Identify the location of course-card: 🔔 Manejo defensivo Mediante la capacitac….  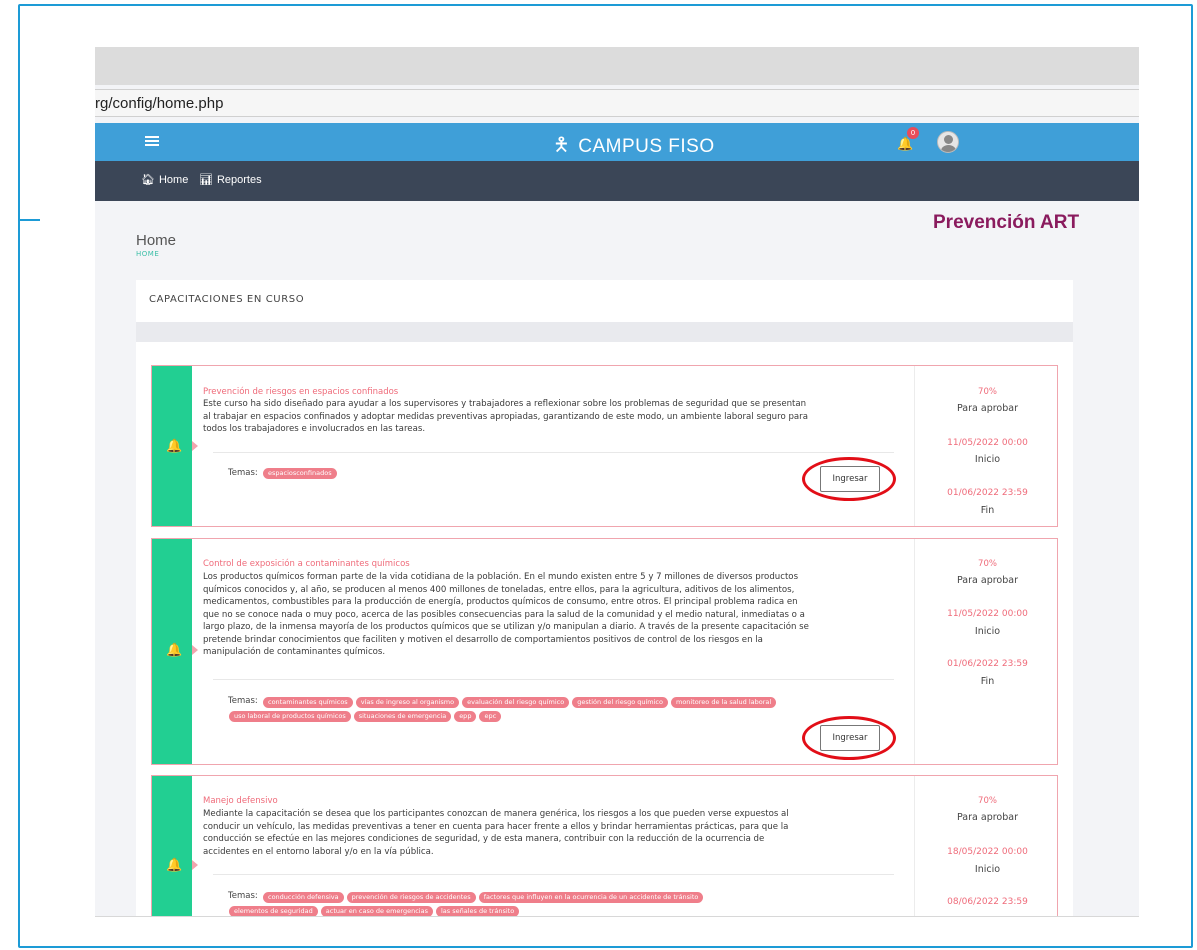
(605, 845).